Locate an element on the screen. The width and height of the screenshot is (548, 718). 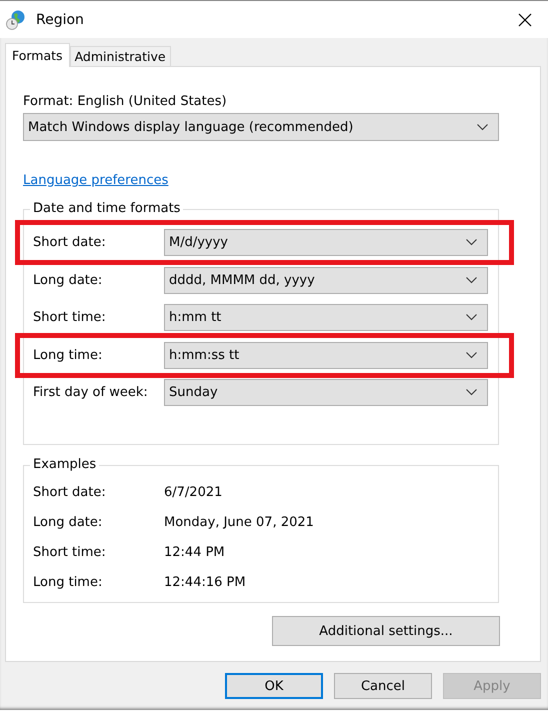
field-label: Short time: is located at coordinates (70, 317).